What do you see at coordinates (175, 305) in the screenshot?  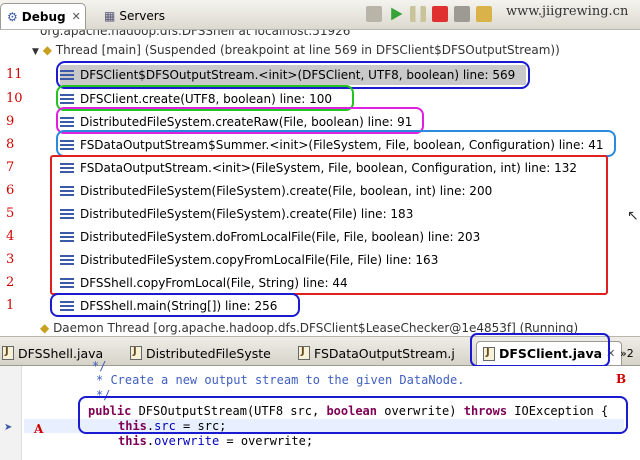 I see `highlight-box-blue-main` at bounding box center [175, 305].